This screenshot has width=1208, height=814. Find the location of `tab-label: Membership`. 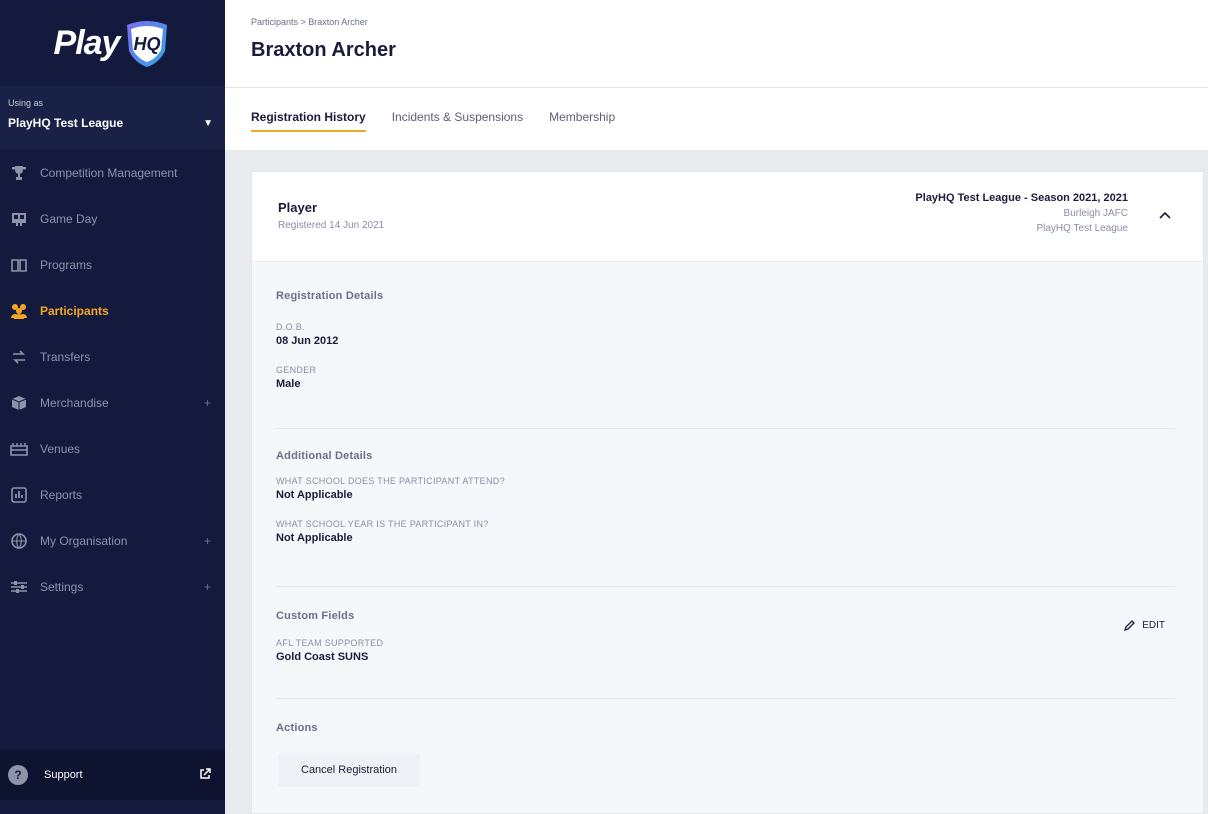

tab-label: Membership is located at coordinates (582, 117).